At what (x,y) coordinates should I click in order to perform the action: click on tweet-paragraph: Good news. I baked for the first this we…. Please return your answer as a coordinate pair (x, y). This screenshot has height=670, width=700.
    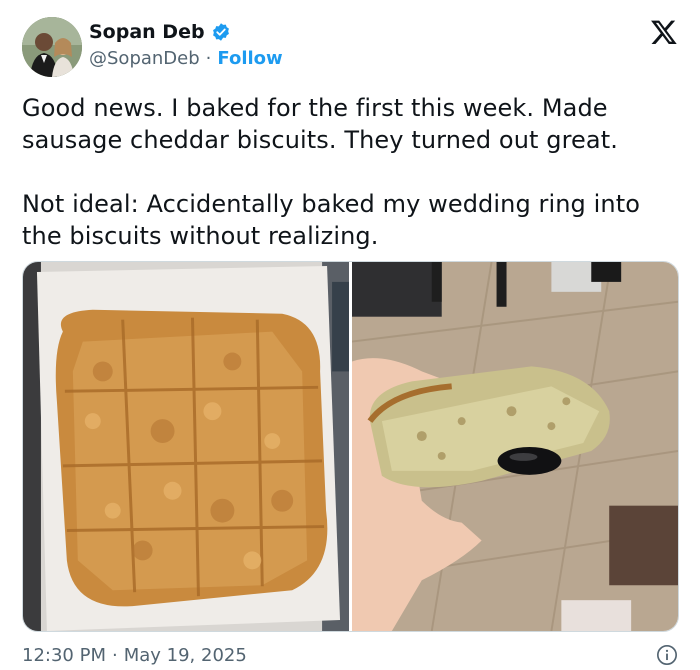
    Looking at the image, I should click on (320, 124).